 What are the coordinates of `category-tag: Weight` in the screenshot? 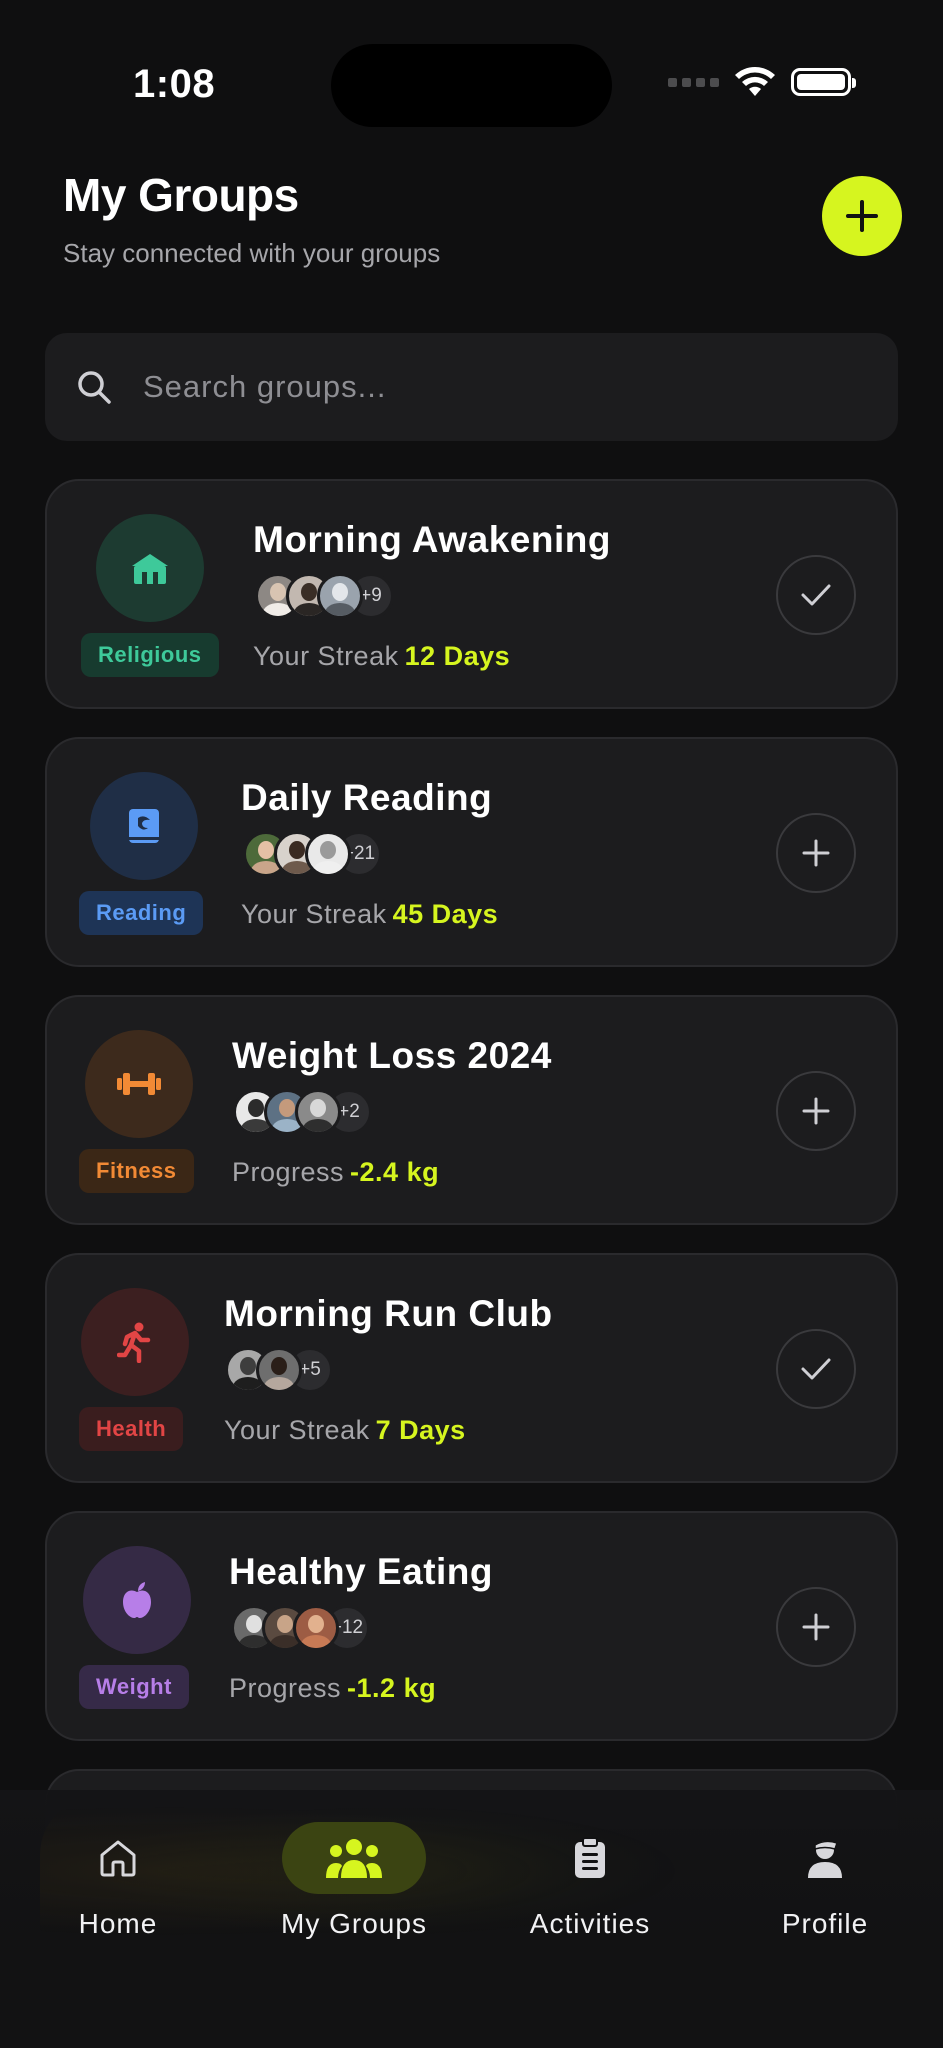 It's located at (134, 1687).